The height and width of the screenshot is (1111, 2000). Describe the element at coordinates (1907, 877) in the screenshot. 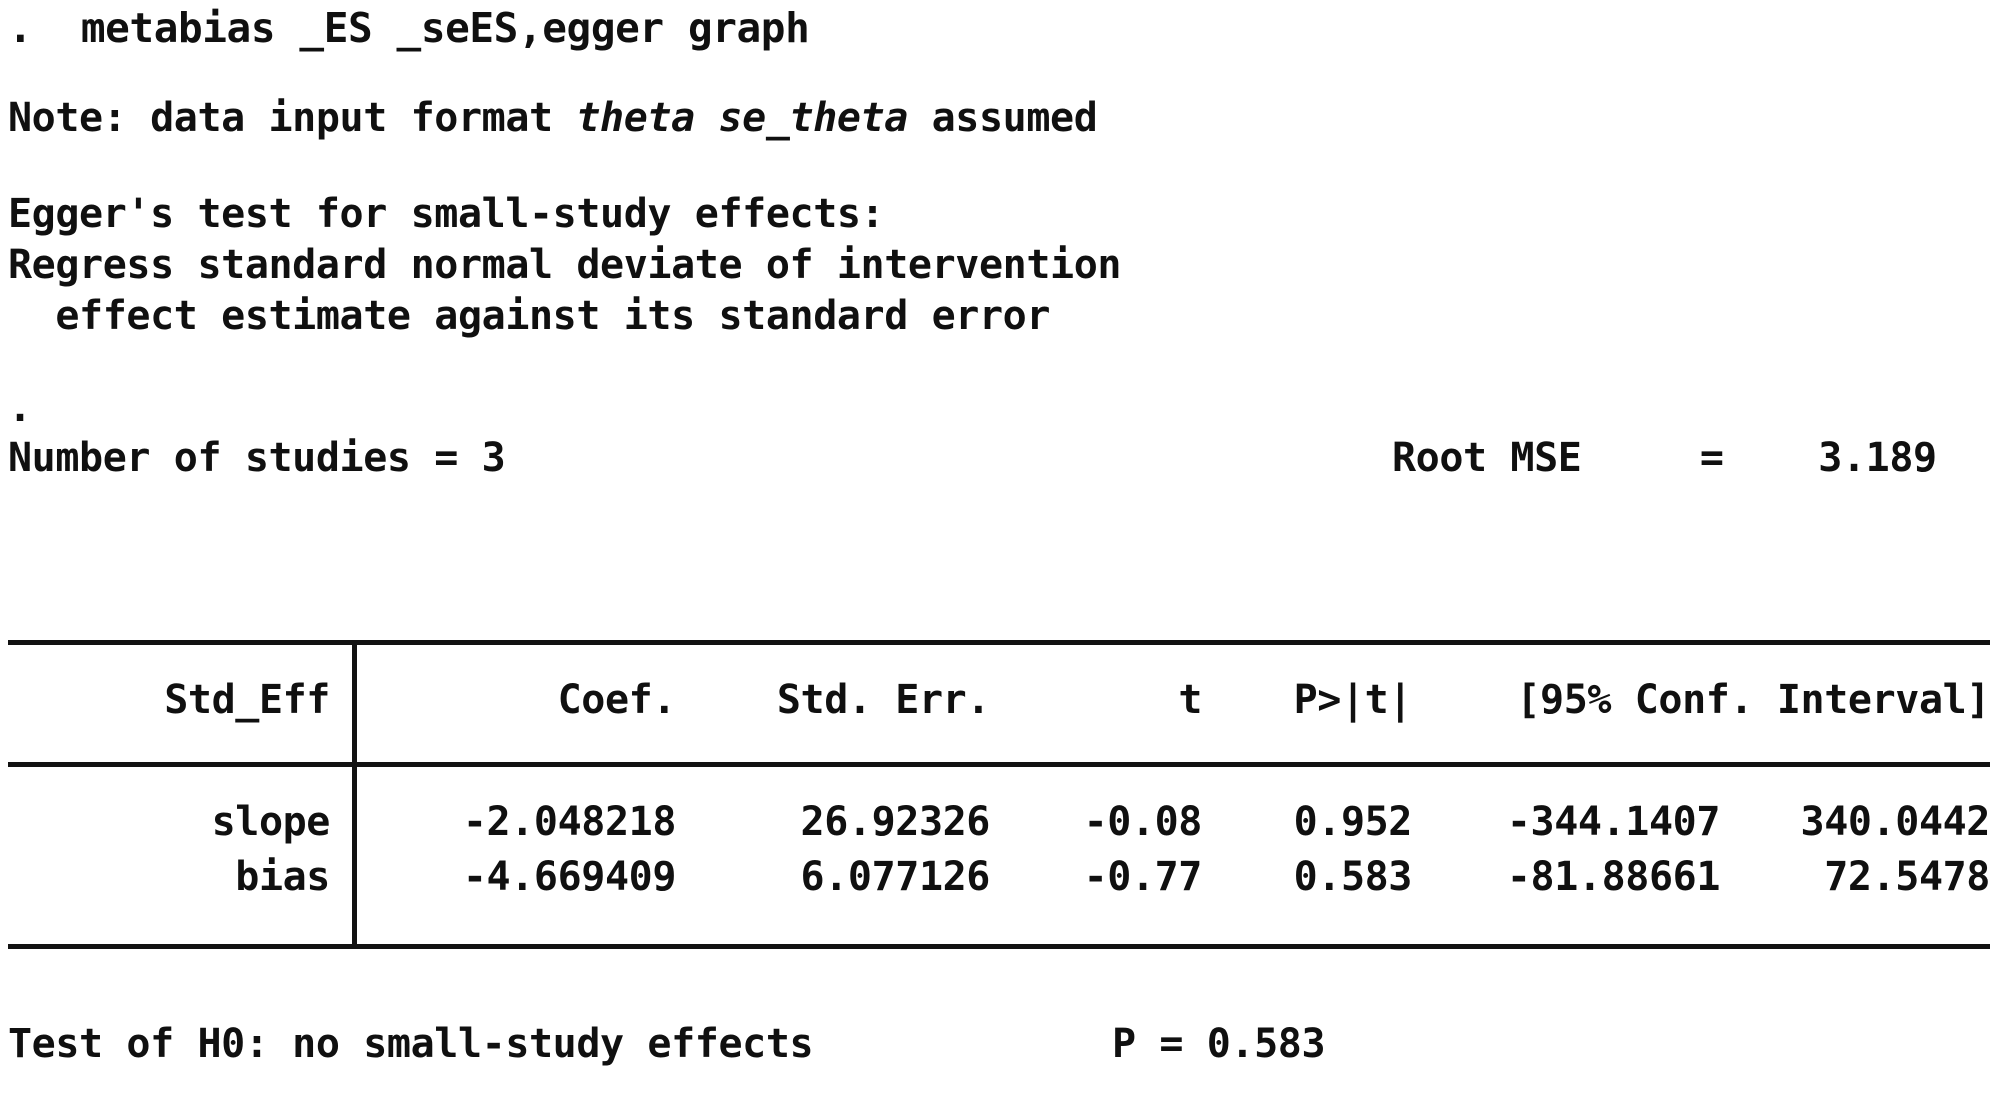

I see `table-row-bias-ci-high: 72.5478` at that location.